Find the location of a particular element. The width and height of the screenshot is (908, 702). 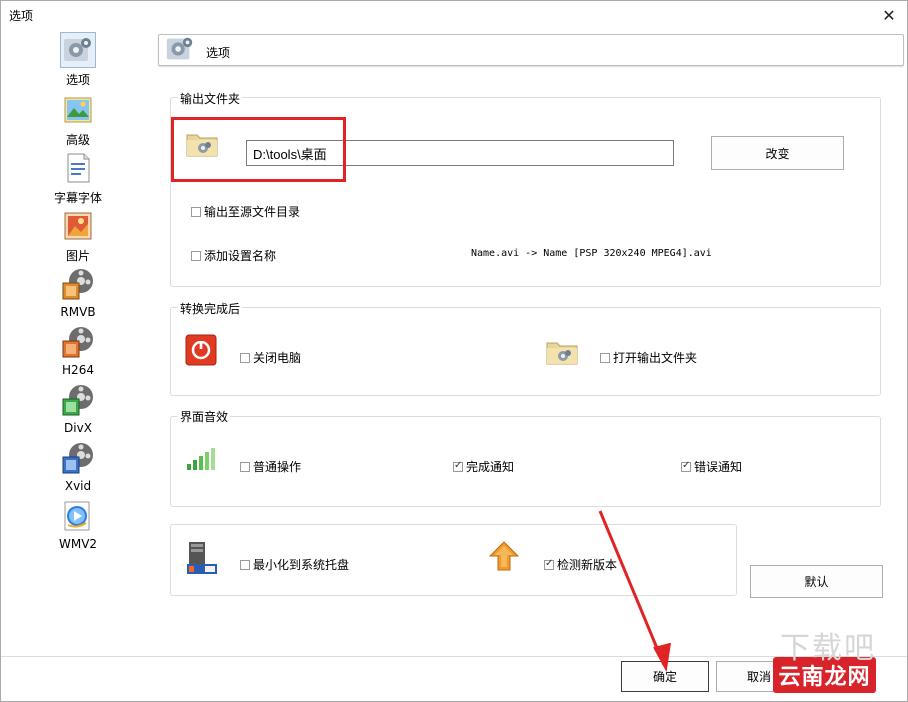

sidebar-item-label: 字幕字体 is located at coordinates (77, 198).